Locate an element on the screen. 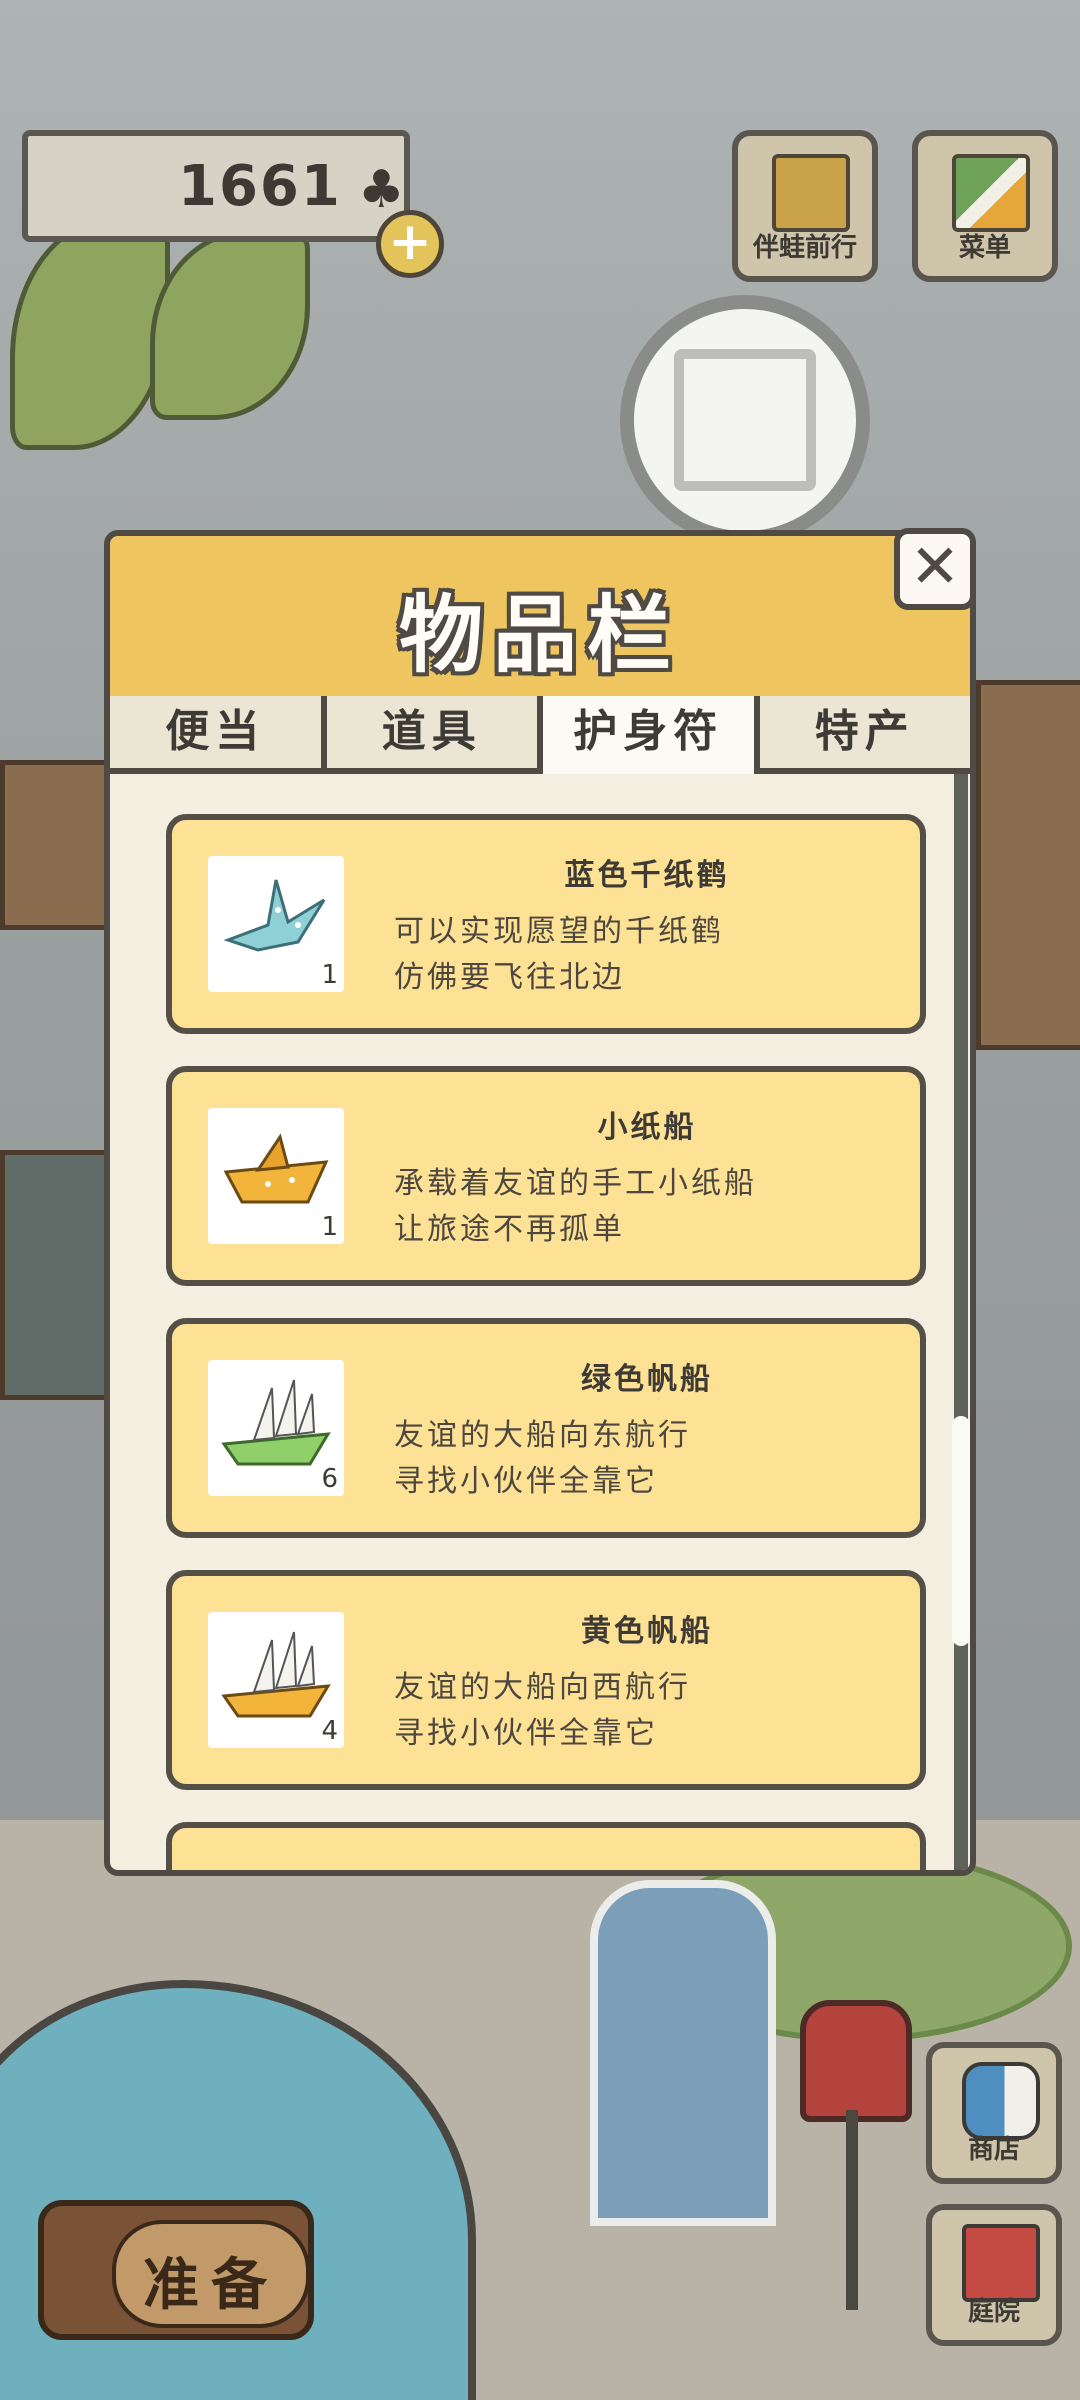 The height and width of the screenshot is (2400, 1080). list-item: 6 绿色帆船 友谊的大船向东航行 寻找小伙伴全靠它 is located at coordinates (546, 1428).